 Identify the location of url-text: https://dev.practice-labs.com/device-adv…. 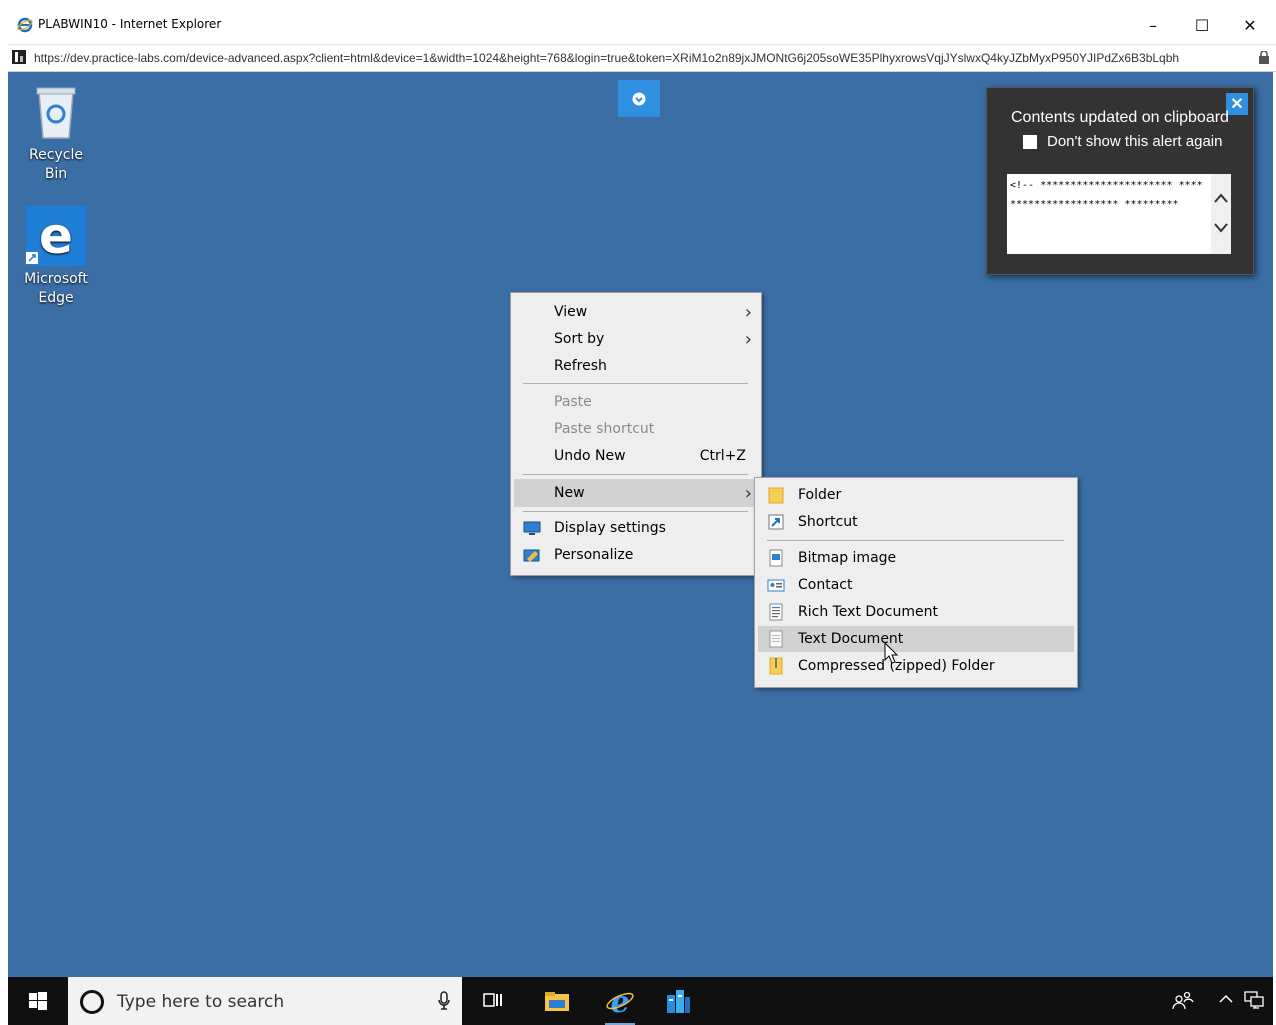
(641, 58).